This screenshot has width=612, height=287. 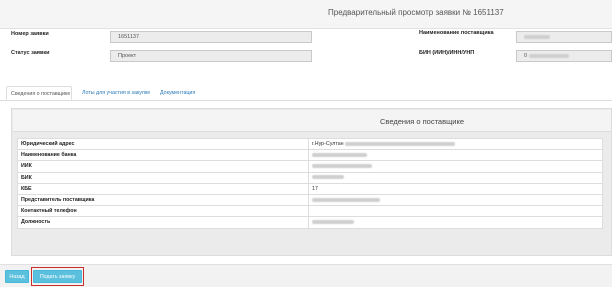 I want to click on status-label: Статус заявки, so click(x=30, y=53).